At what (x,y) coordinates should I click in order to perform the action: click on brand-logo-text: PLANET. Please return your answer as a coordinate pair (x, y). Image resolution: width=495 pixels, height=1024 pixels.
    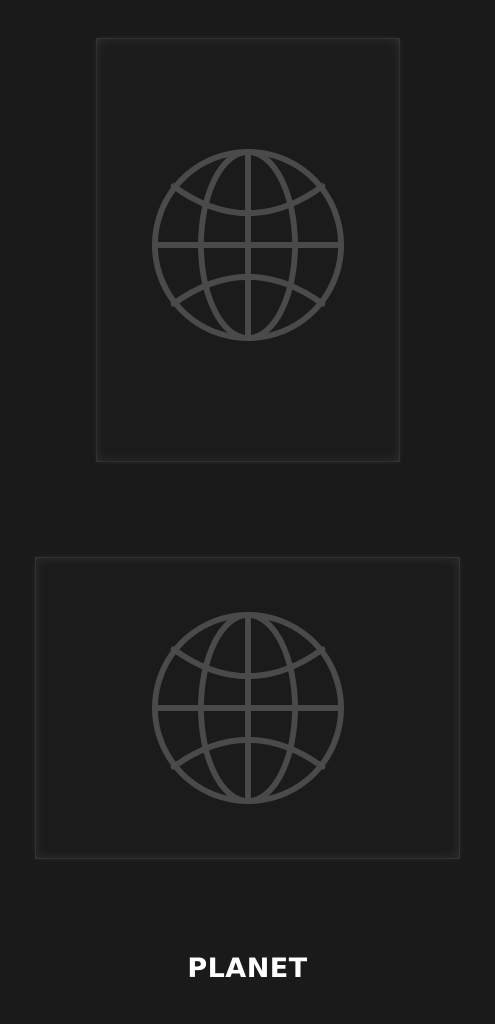
    Looking at the image, I should click on (247, 968).